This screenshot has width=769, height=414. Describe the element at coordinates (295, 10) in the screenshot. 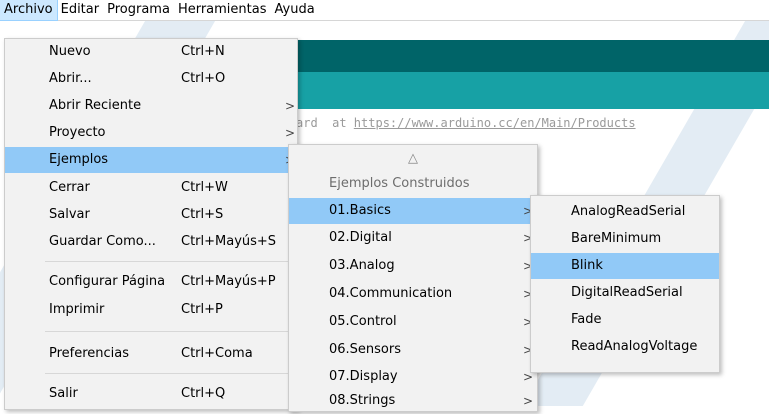

I see `menu-ayuda: Ayuda` at that location.